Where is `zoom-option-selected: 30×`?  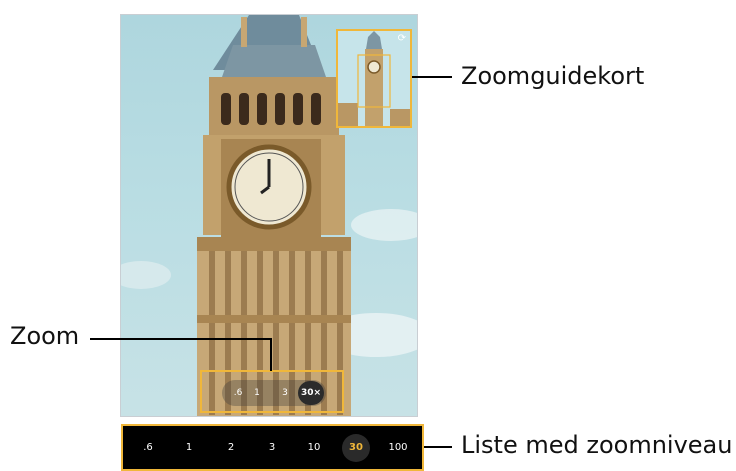 zoom-option-selected: 30× is located at coordinates (311, 393).